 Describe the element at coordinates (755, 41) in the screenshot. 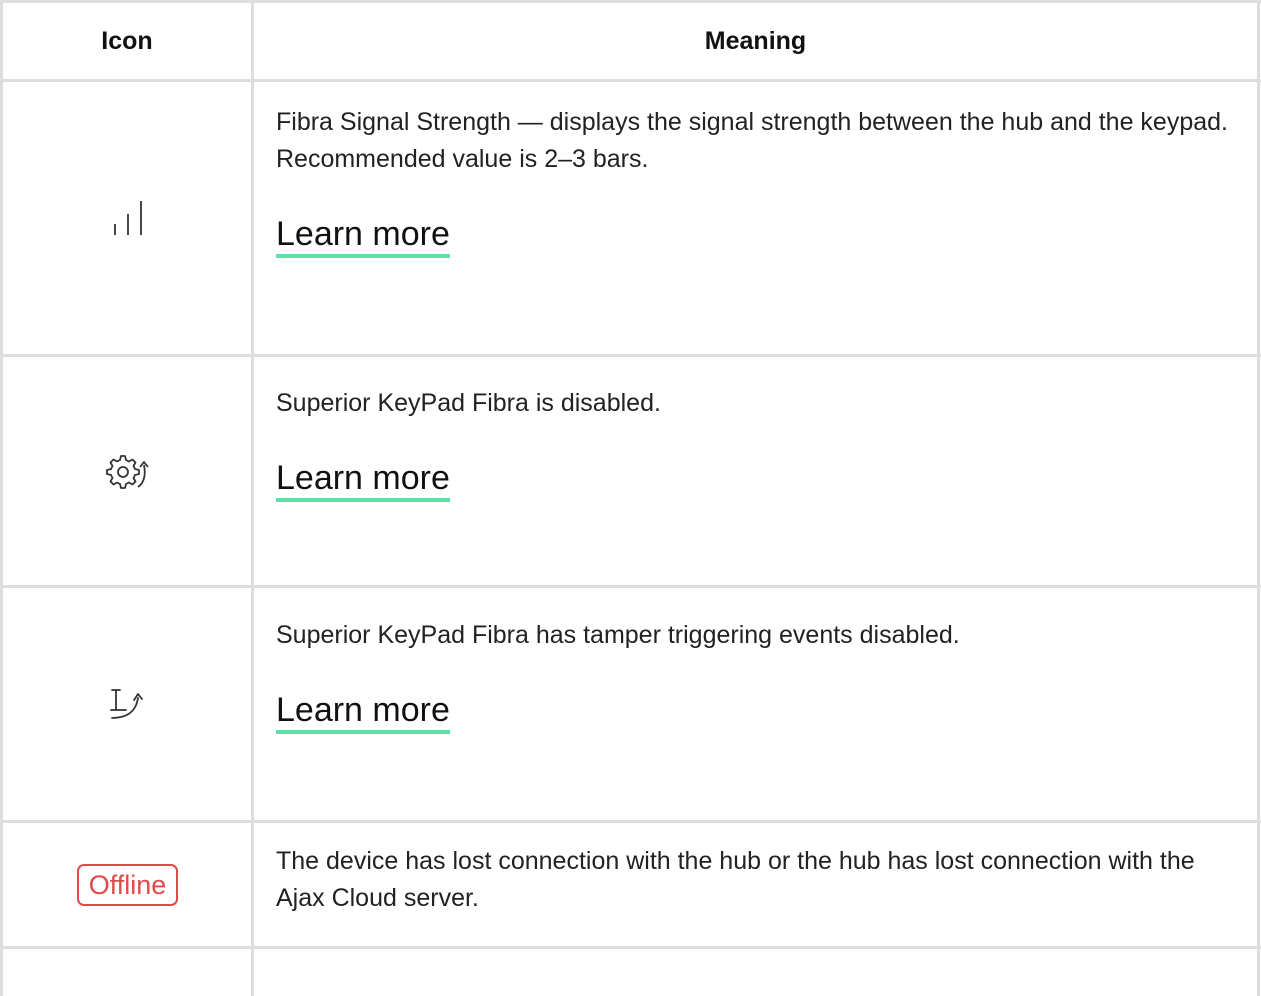

I see `column-header-meaning: Meaning` at that location.